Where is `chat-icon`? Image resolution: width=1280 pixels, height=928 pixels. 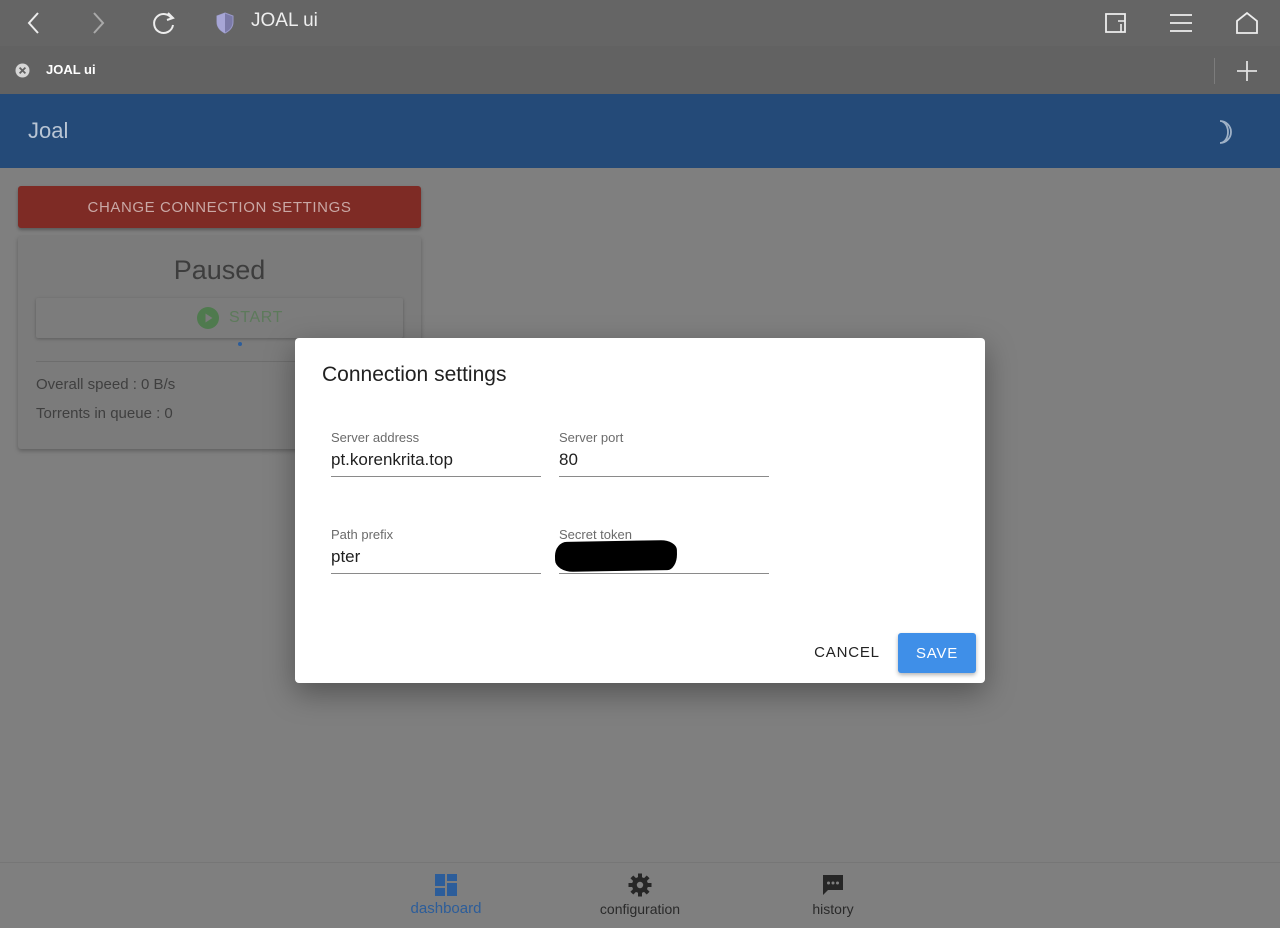
chat-icon is located at coordinates (833, 885).